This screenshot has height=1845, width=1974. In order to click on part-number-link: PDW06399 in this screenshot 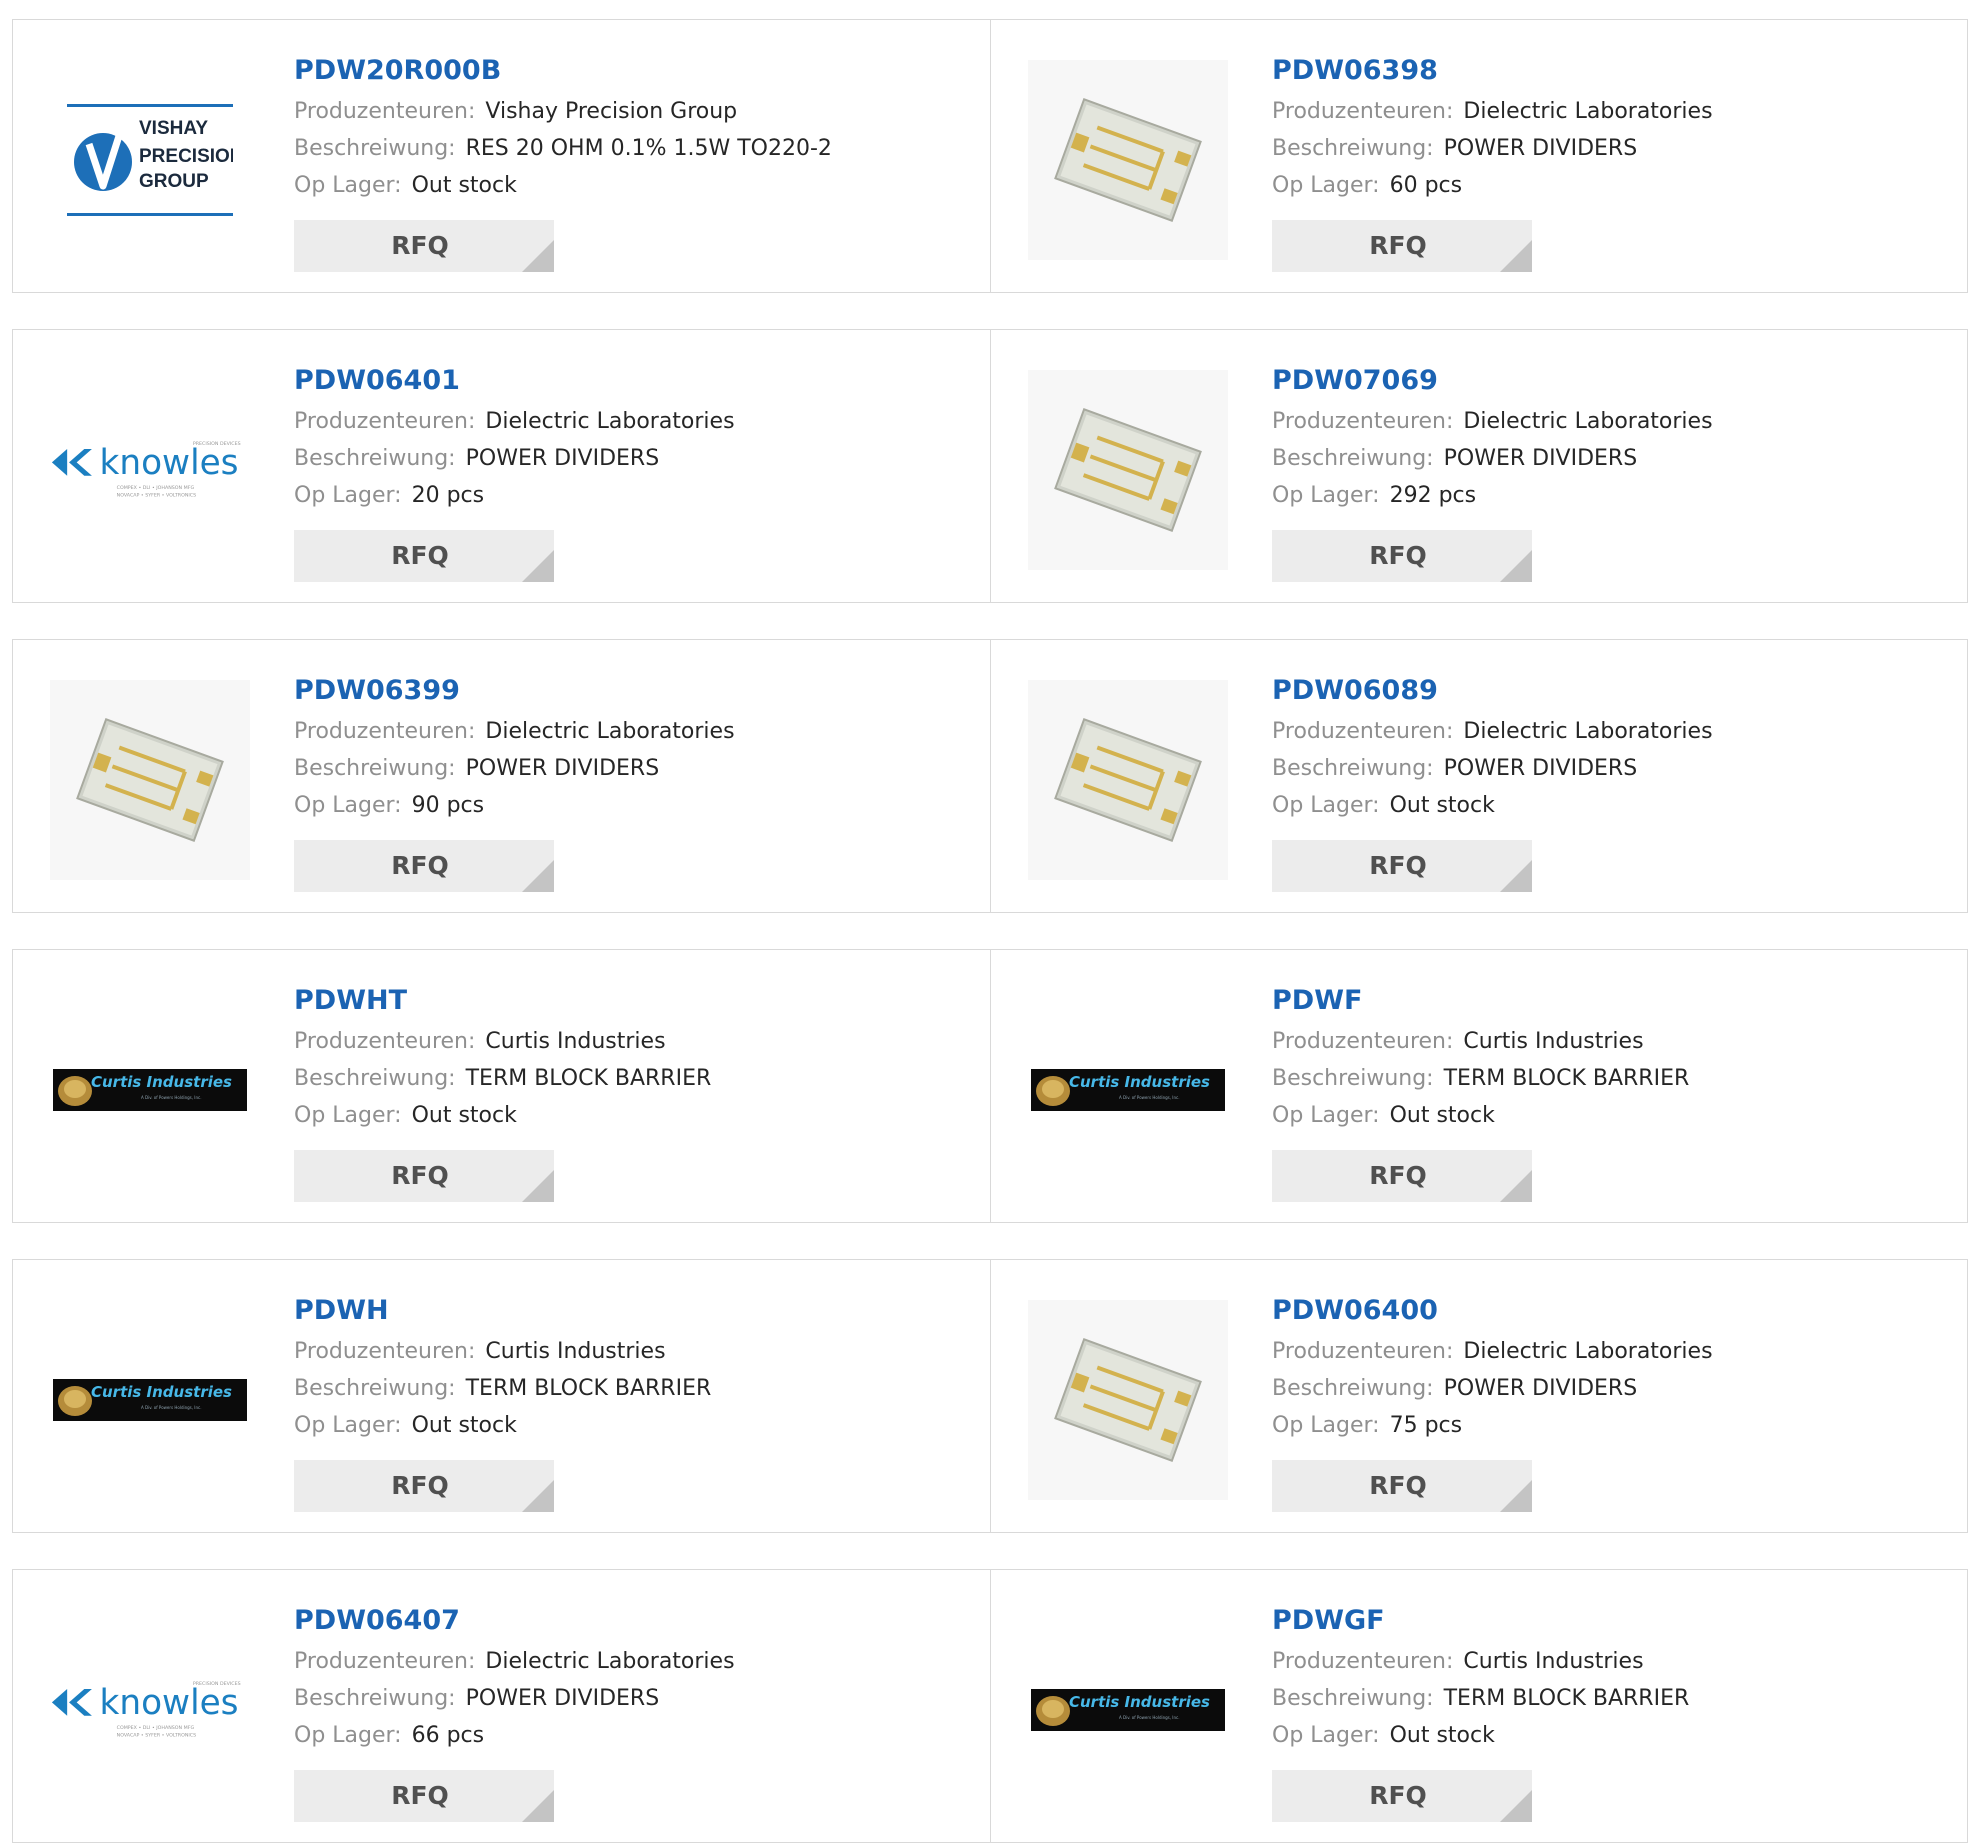, I will do `click(632, 691)`.